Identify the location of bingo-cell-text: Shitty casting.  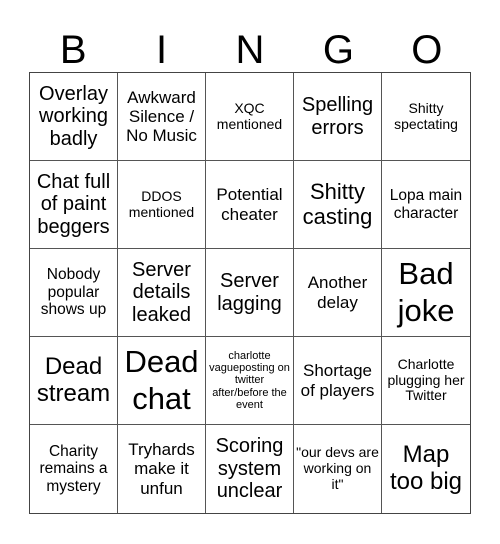
(337, 203).